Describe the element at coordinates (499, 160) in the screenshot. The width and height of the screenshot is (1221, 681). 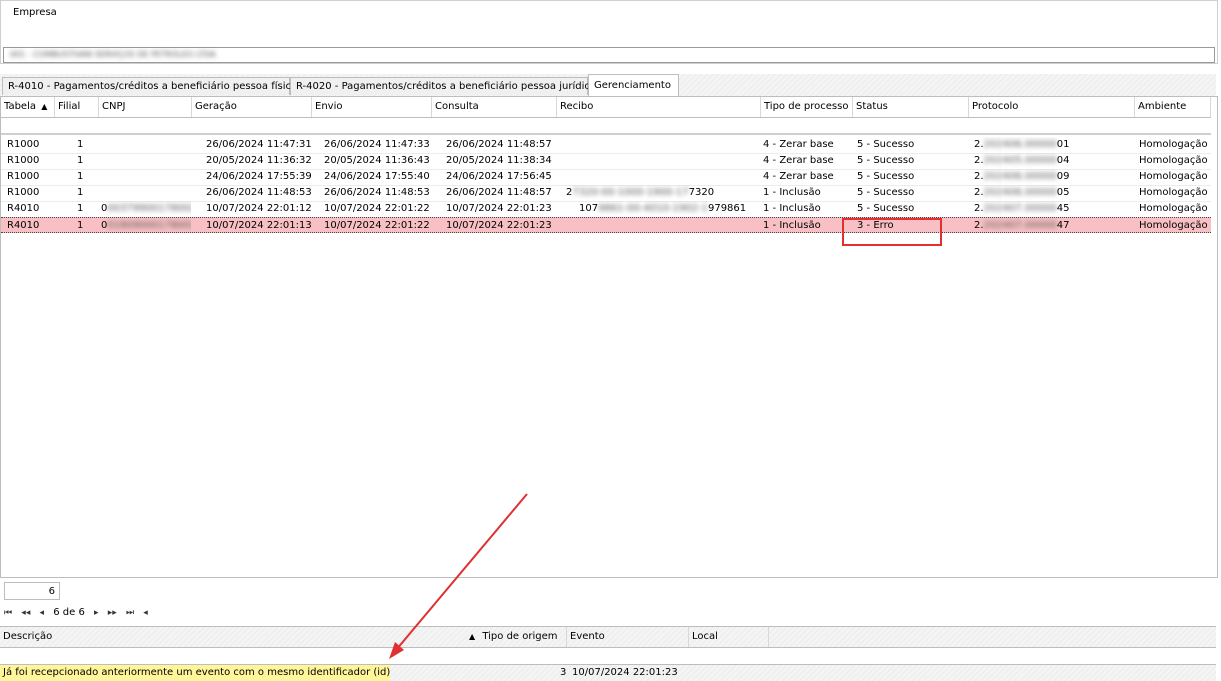
I see `cell-consulta: 20/05/2024 11:38:34` at that location.